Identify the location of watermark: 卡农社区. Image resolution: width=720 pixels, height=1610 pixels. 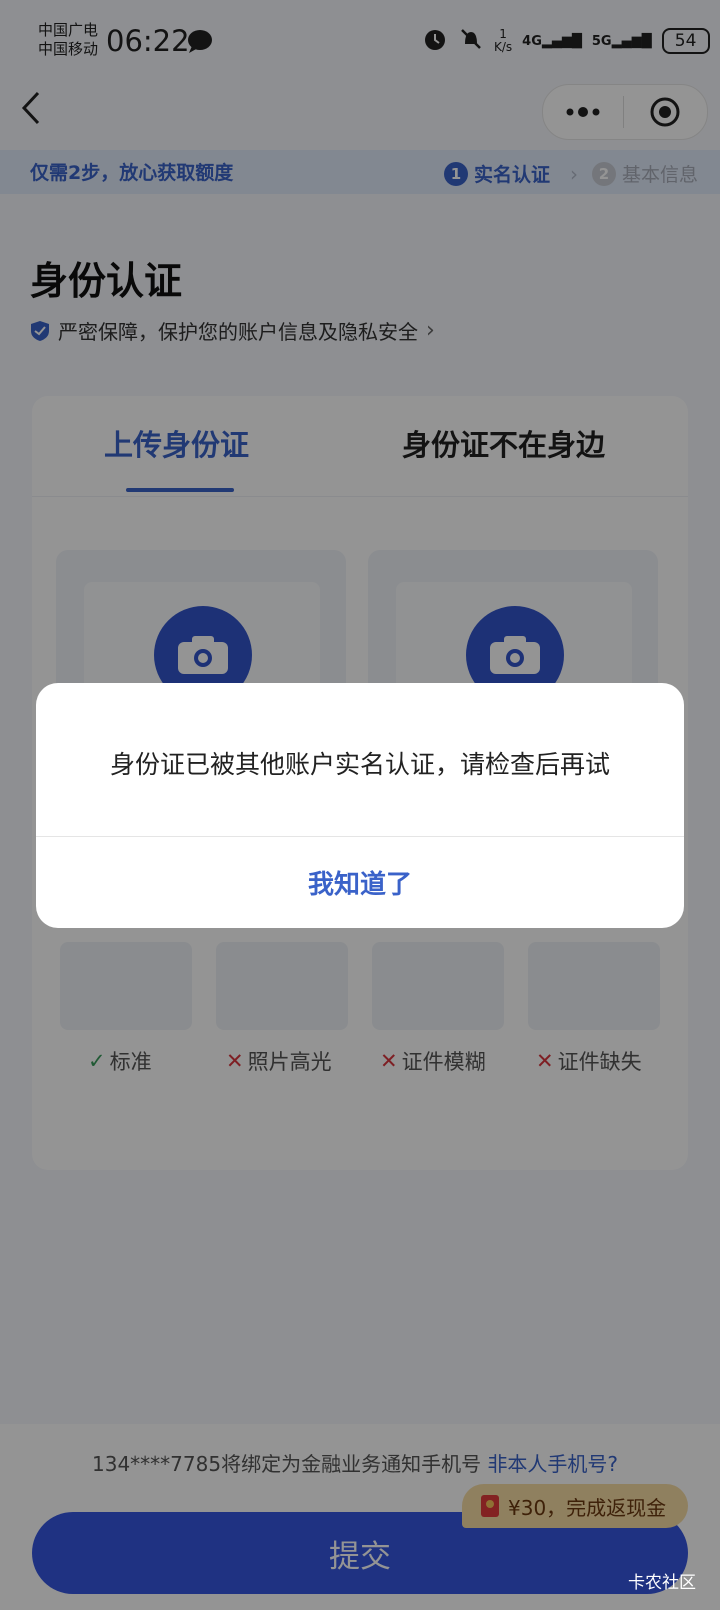
(662, 1583).